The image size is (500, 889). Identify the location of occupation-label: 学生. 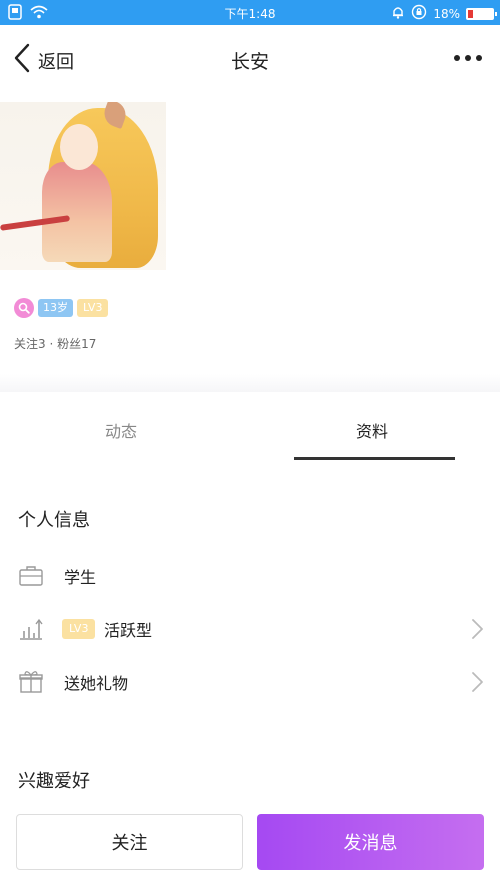
(80, 577).